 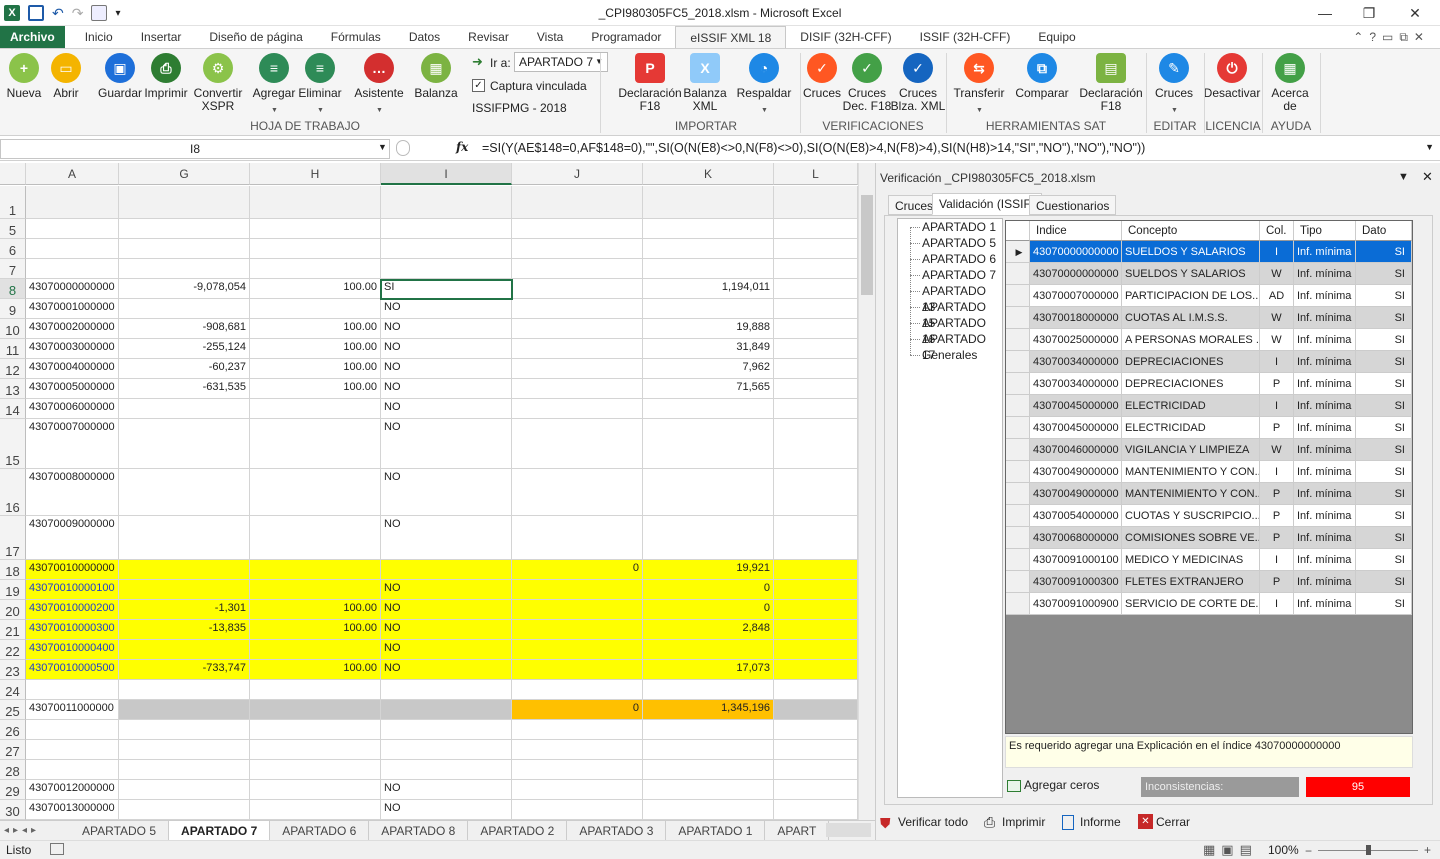 What do you see at coordinates (797, 830) in the screenshot?
I see `sheet-tab-7: APART` at bounding box center [797, 830].